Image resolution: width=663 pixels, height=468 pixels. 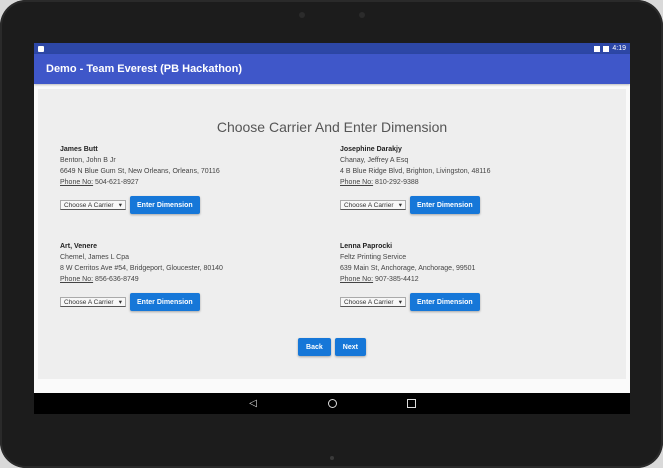 What do you see at coordinates (597, 48) in the screenshot?
I see `signal-icon` at bounding box center [597, 48].